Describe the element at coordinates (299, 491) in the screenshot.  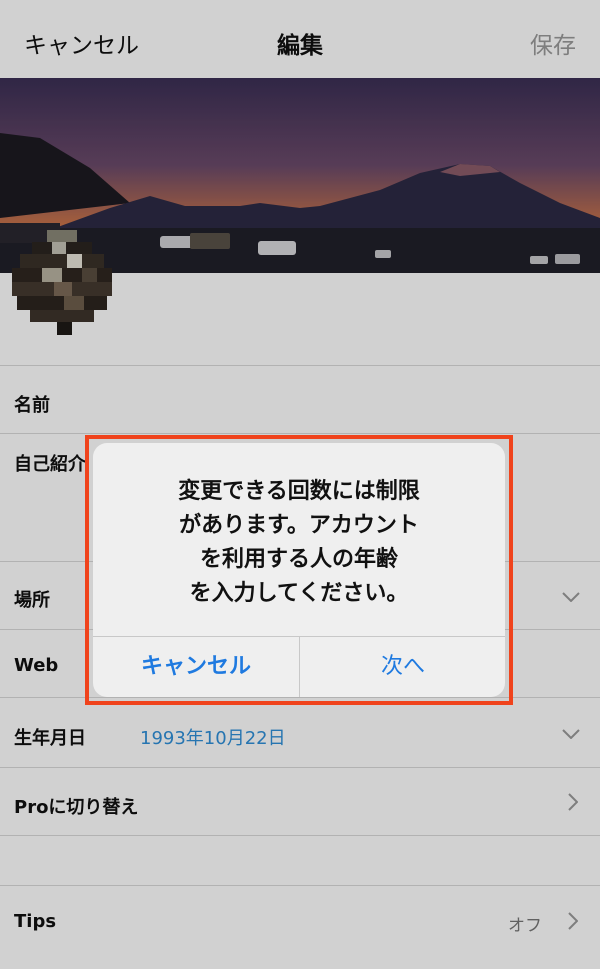
I see `alert-message-line: 変更できる回数には制限` at that location.